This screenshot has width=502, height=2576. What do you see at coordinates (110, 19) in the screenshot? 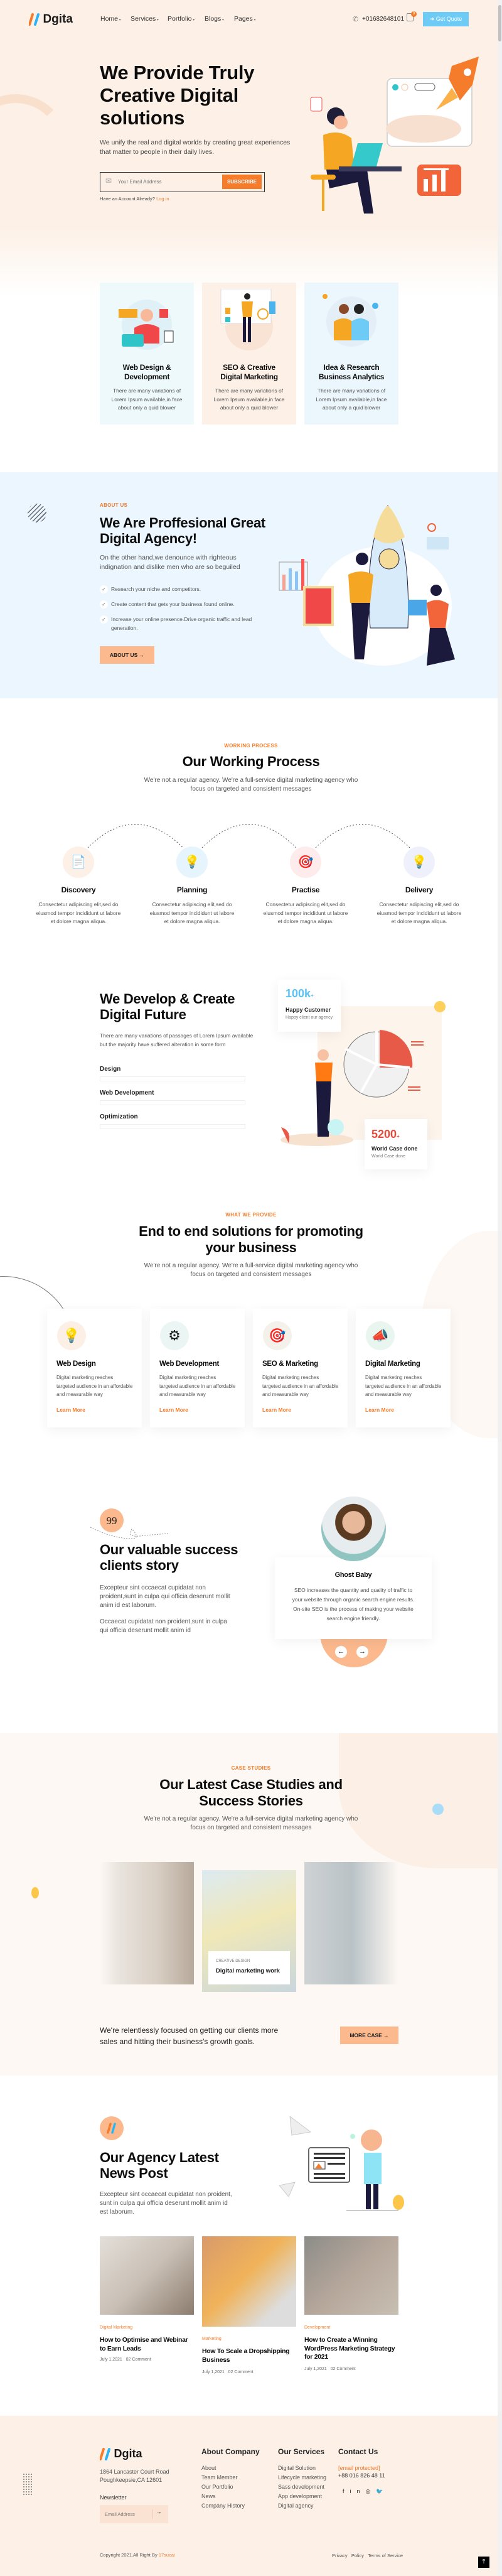
I see `nav-home: Home` at bounding box center [110, 19].